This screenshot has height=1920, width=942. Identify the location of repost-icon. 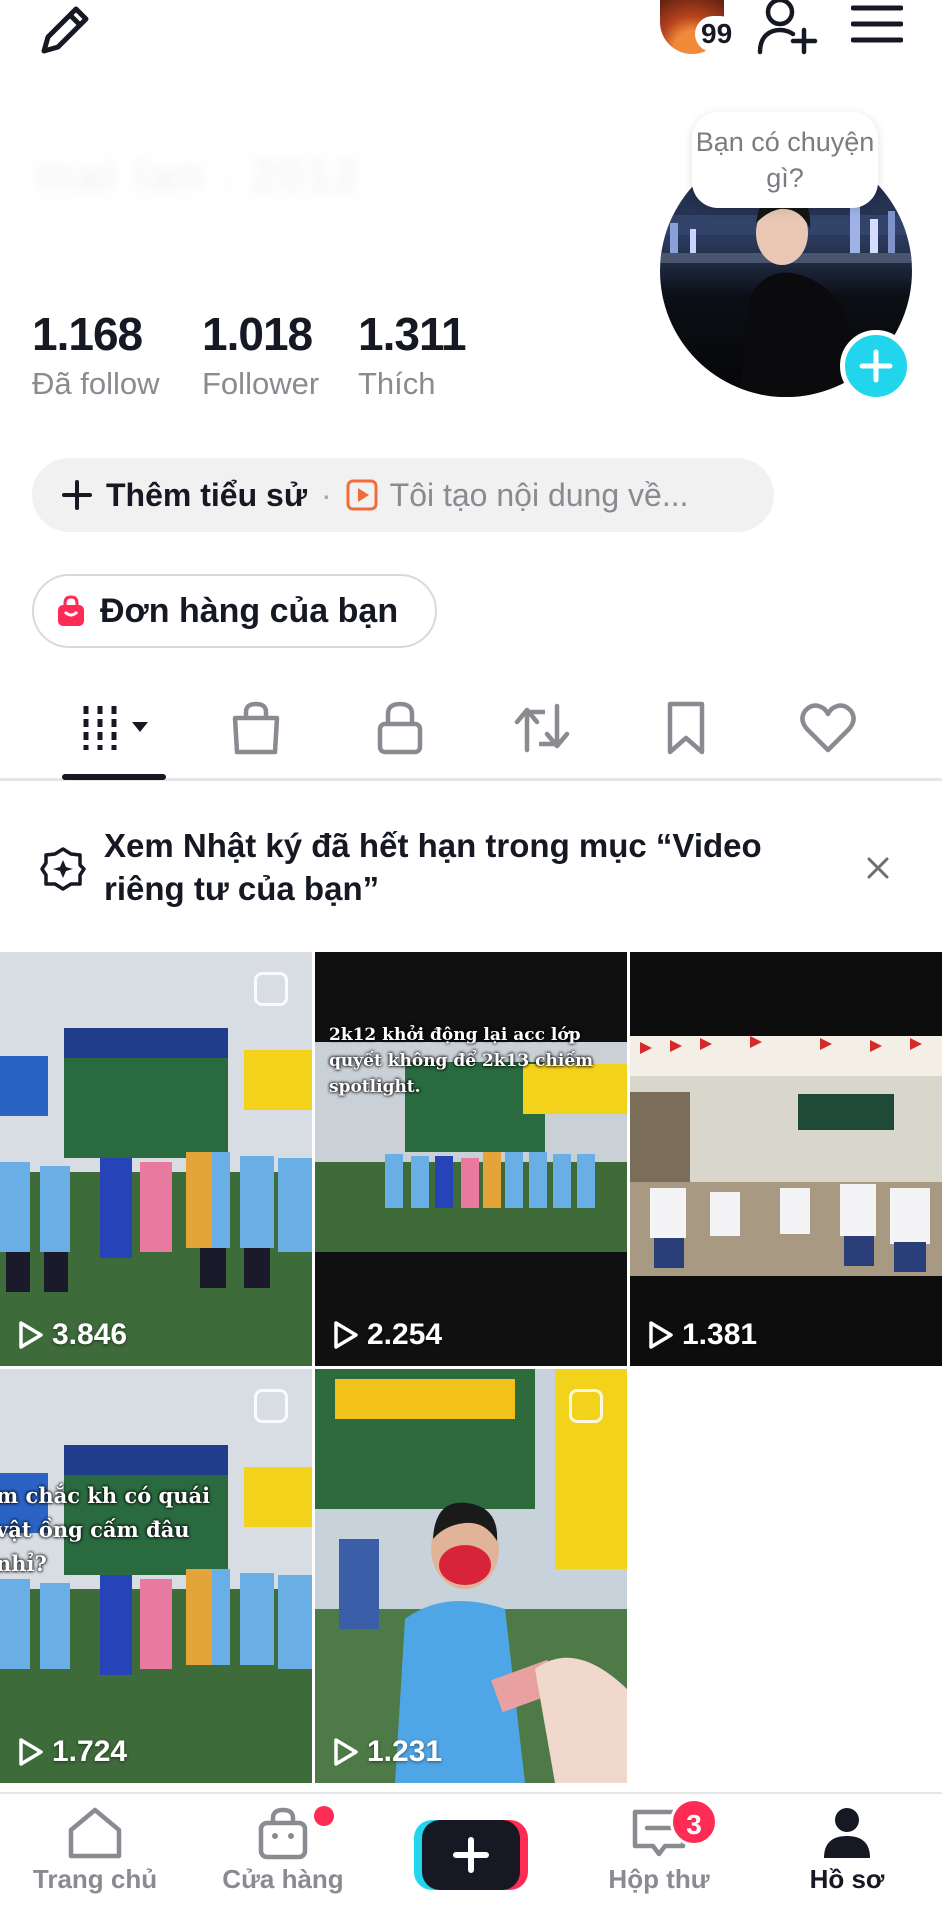
(542, 728).